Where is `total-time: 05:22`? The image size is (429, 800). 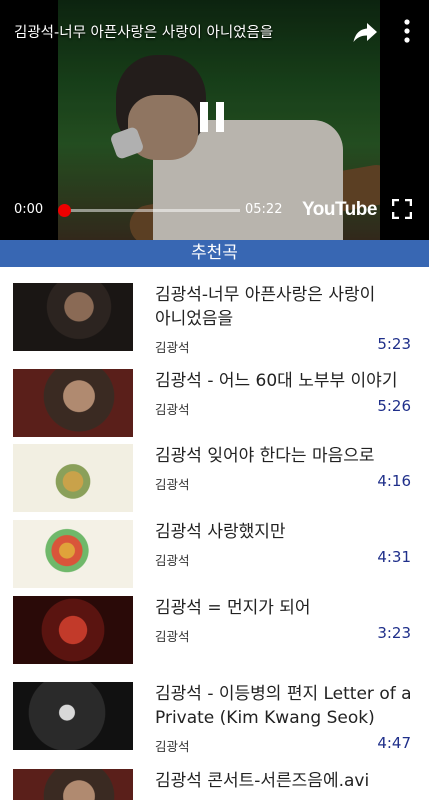 total-time: 05:22 is located at coordinates (264, 209).